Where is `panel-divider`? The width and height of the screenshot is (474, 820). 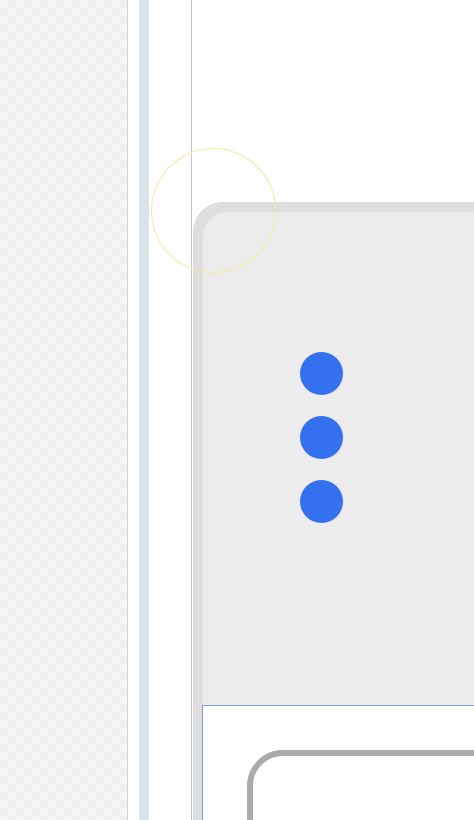 panel-divider is located at coordinates (127, 410).